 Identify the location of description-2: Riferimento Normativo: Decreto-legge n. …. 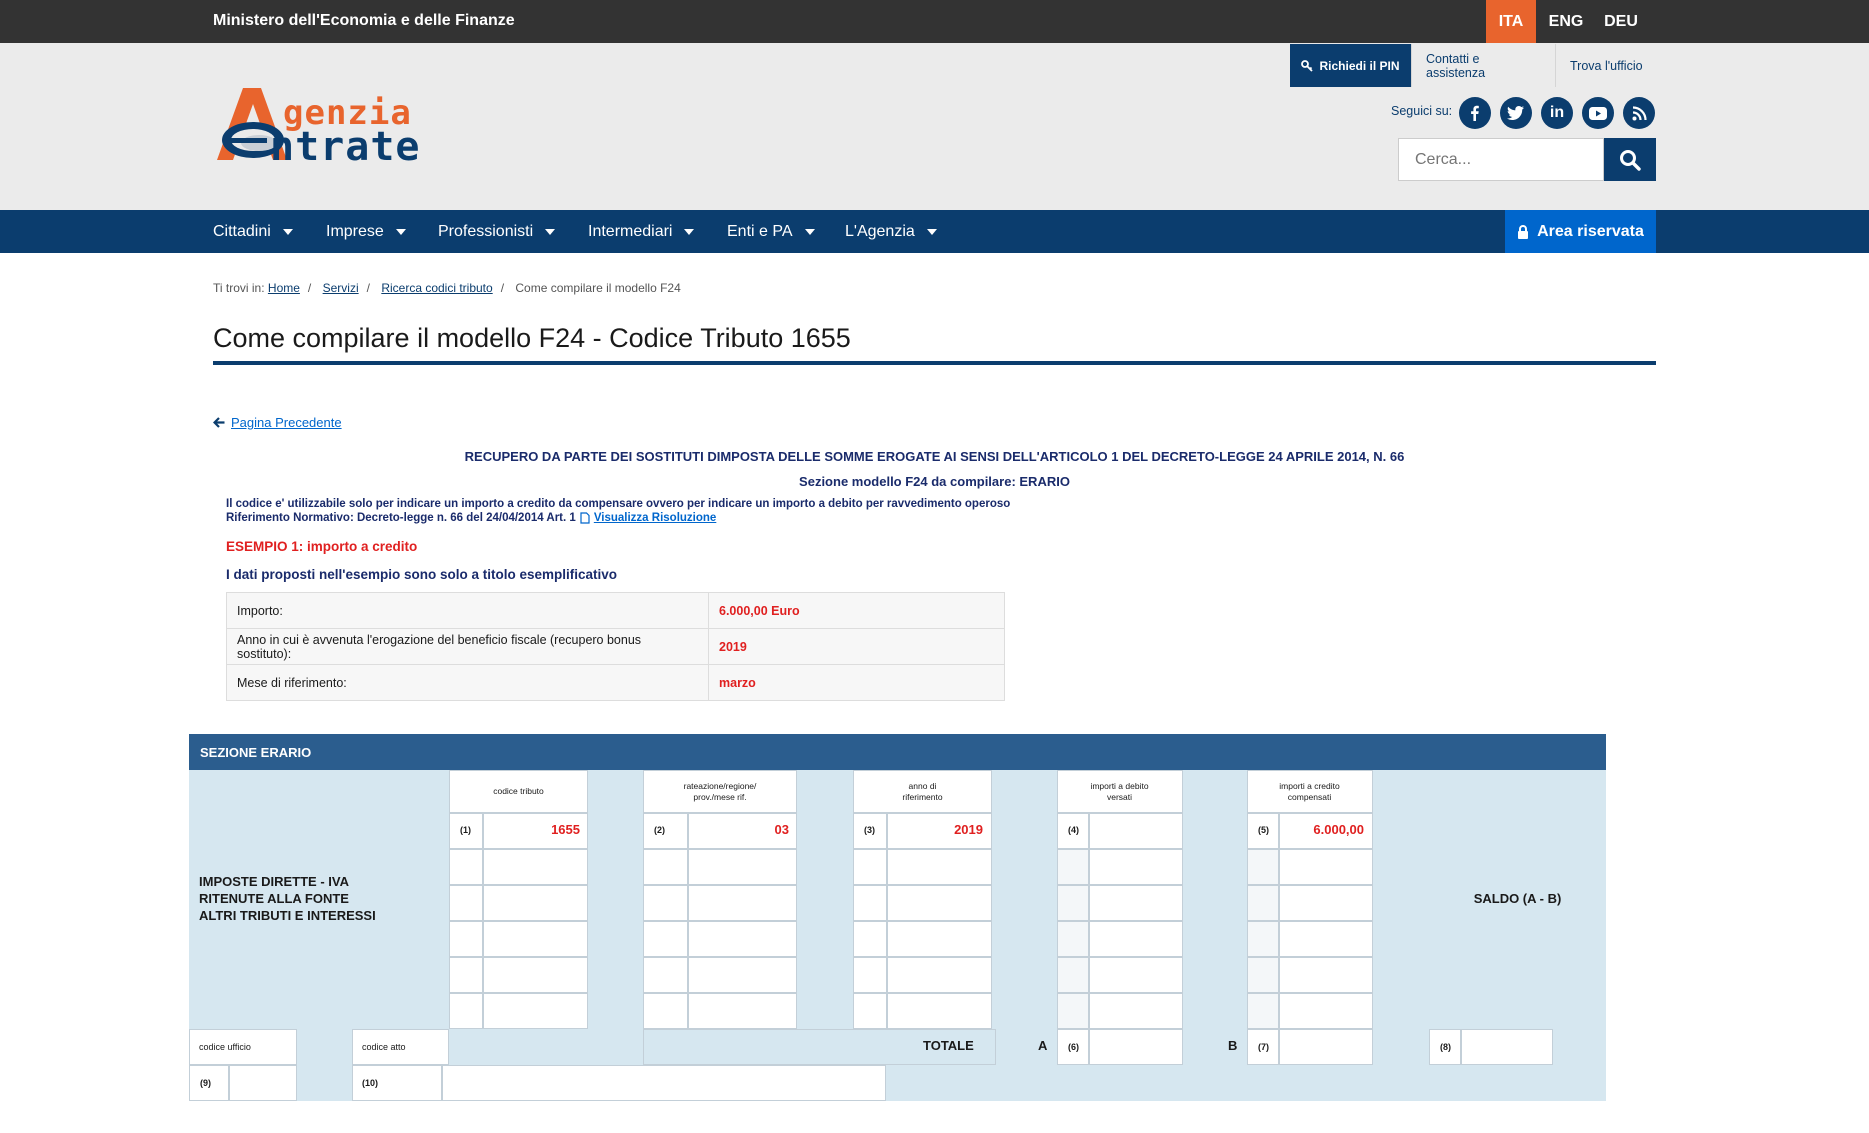
(471, 518).